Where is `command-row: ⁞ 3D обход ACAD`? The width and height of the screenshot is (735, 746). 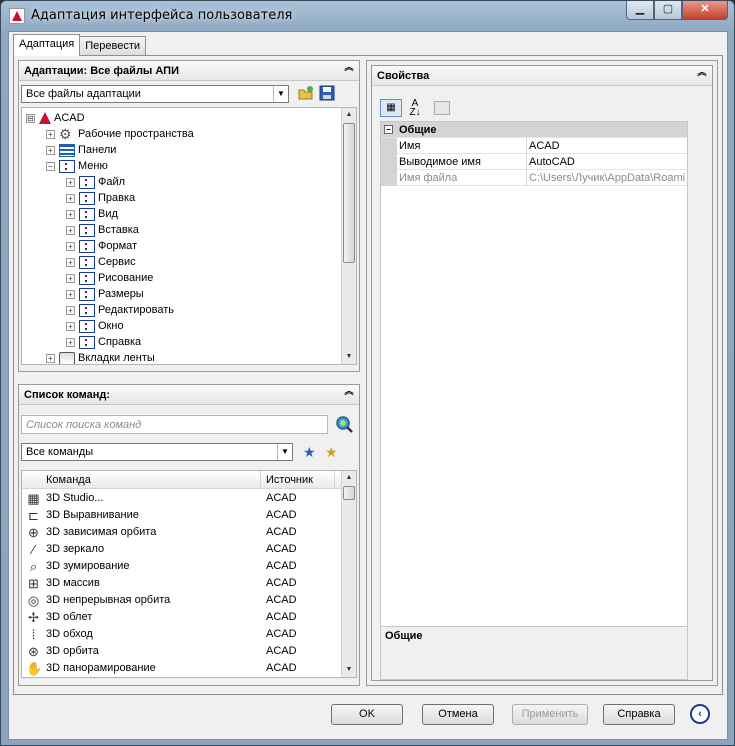
command-row: ⁞ 3D обход ACAD is located at coordinates (182, 634).